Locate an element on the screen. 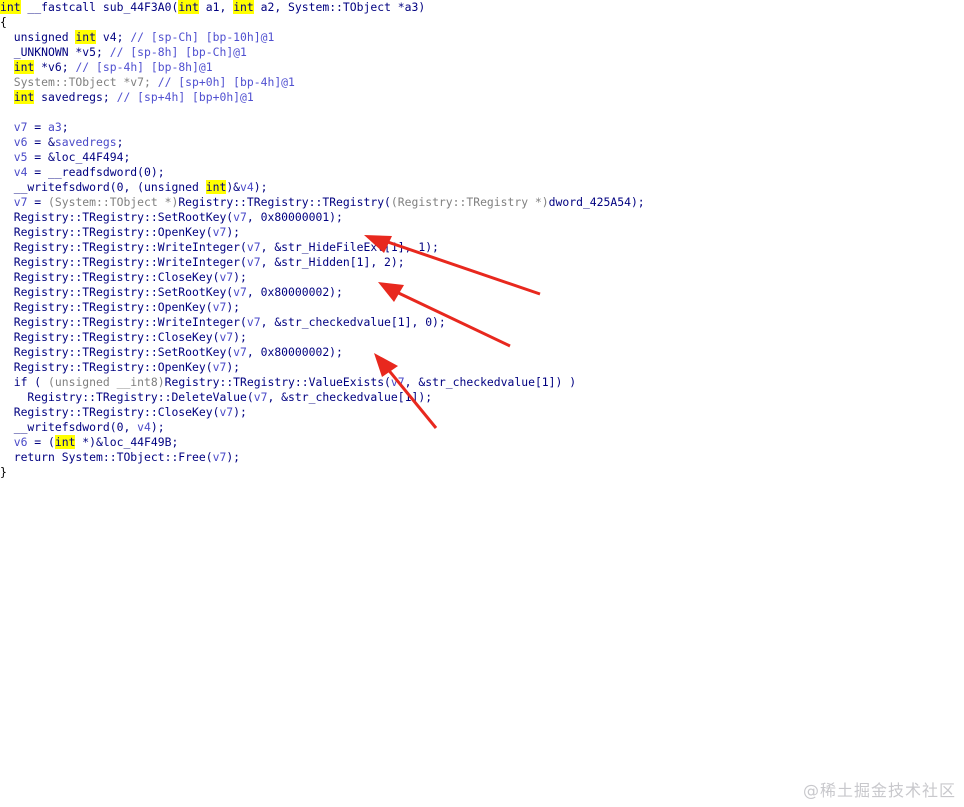  watermark: @稀土掘金技术社区 is located at coordinates (879, 790).